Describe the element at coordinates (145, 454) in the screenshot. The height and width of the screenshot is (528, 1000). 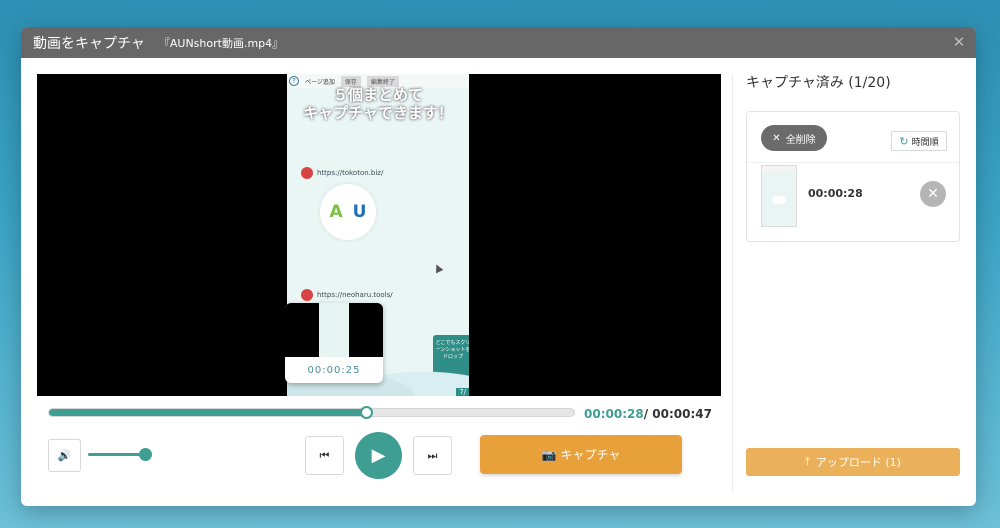
I see `volume-handle` at that location.